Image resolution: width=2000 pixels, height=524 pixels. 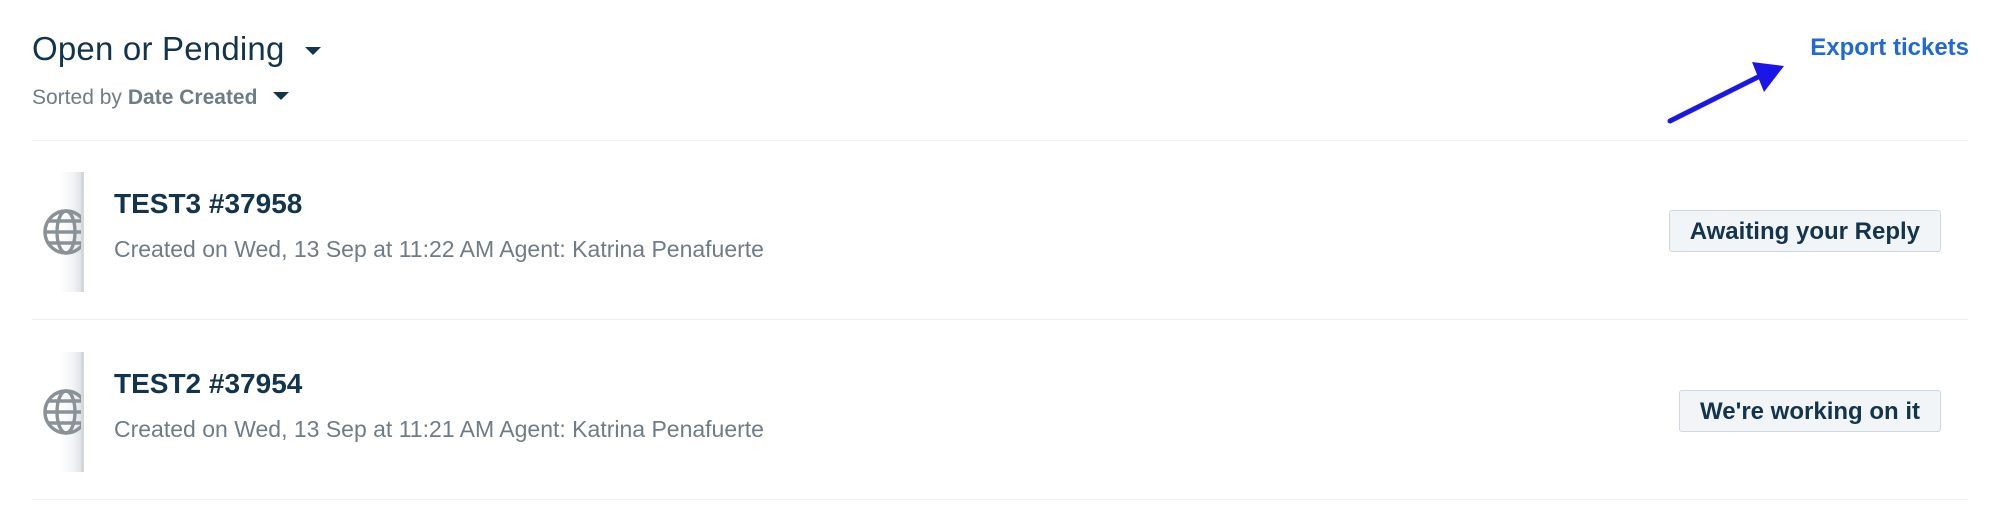 I want to click on export-tickets-link: Export tickets, so click(x=1889, y=48).